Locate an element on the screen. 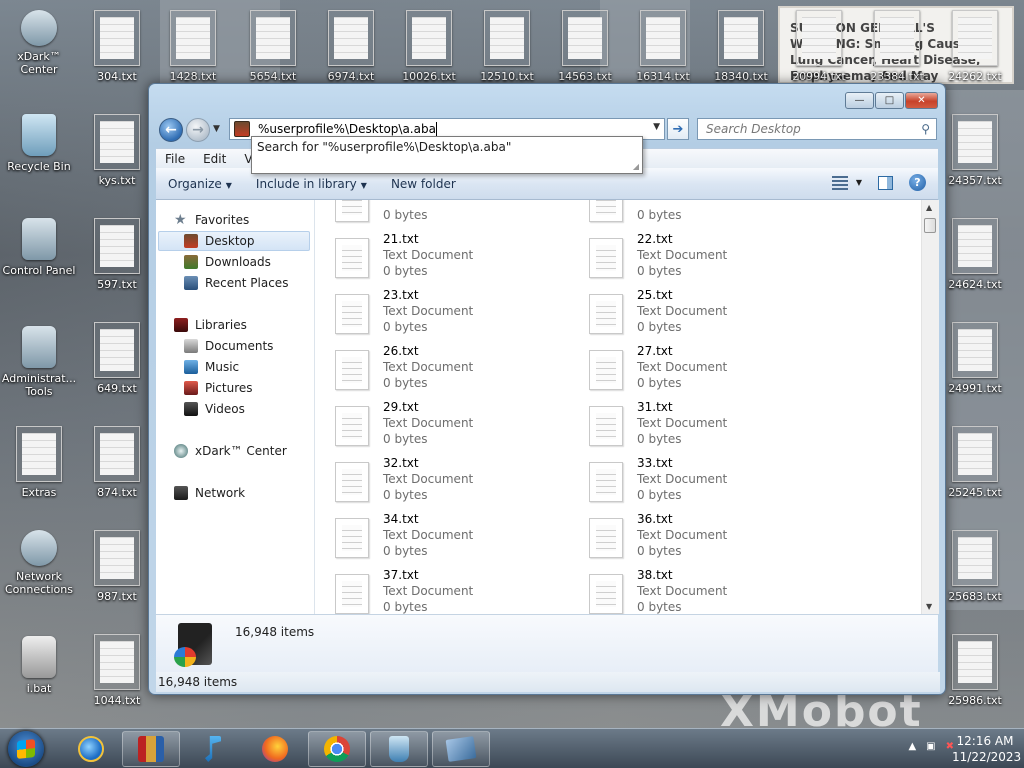 Image resolution: width=1024 pixels, height=768 pixels. menu-file: File is located at coordinates (175, 159).